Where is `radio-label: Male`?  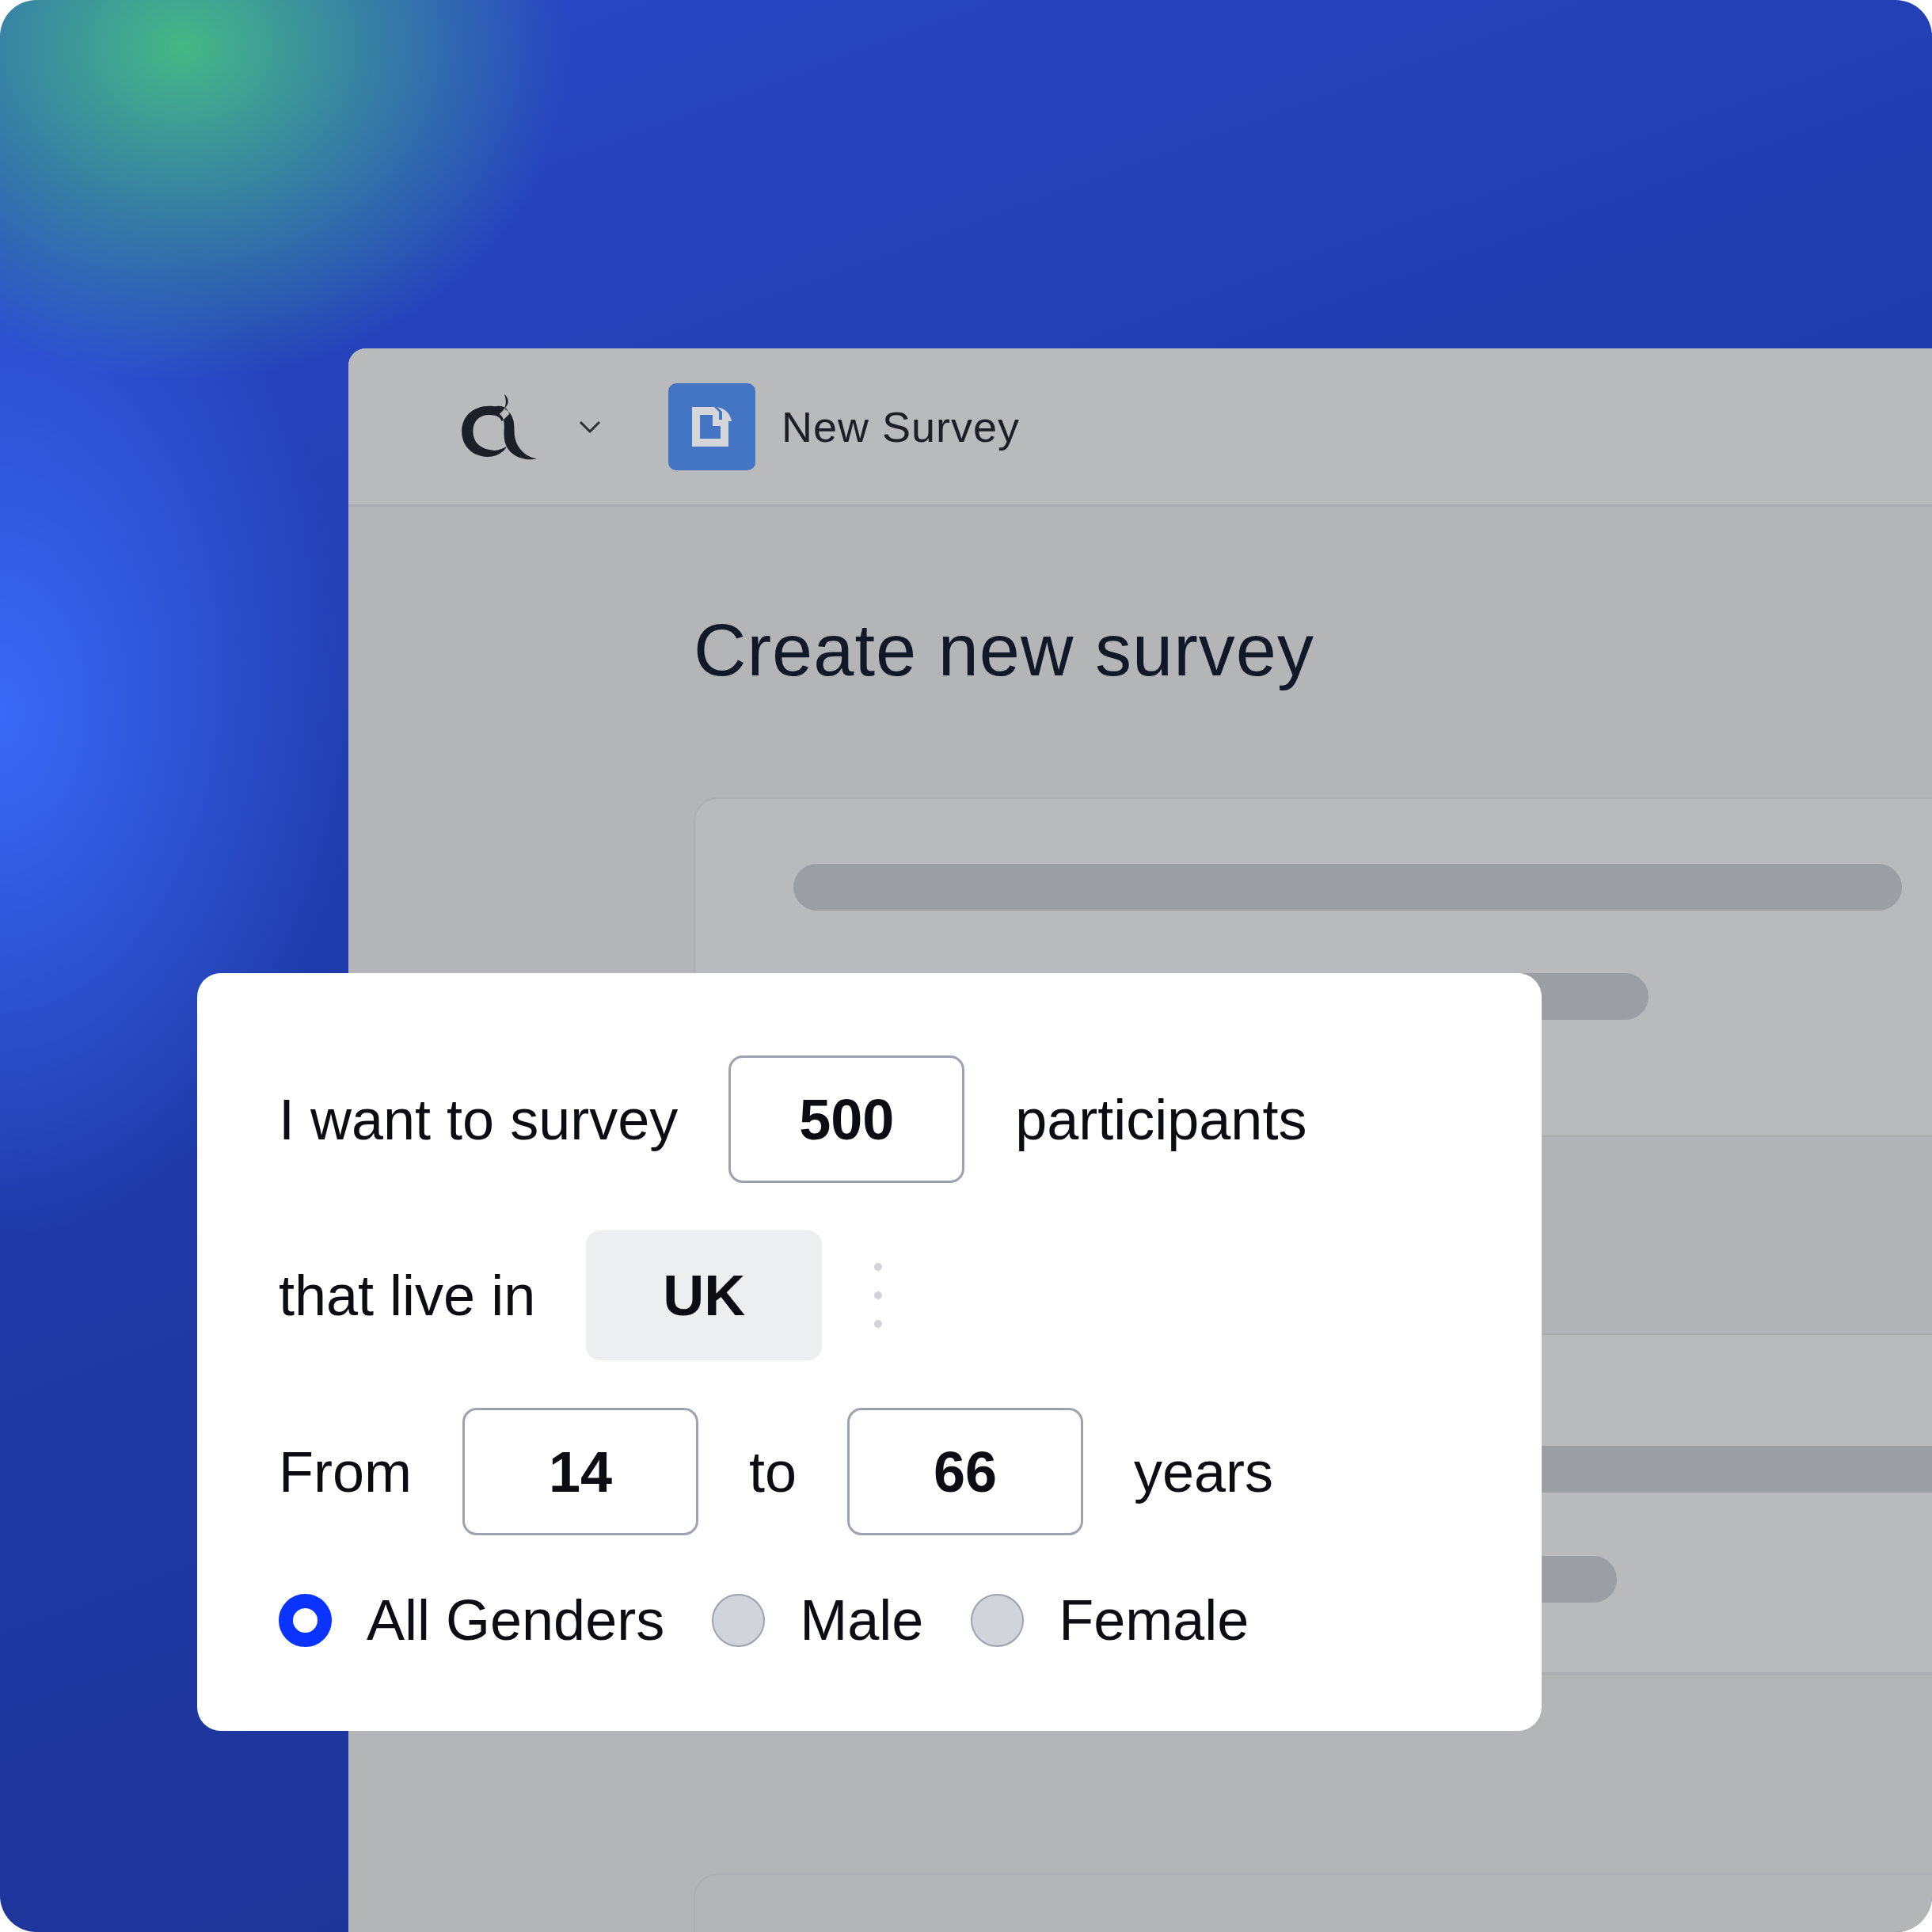 radio-label: Male is located at coordinates (862, 1620).